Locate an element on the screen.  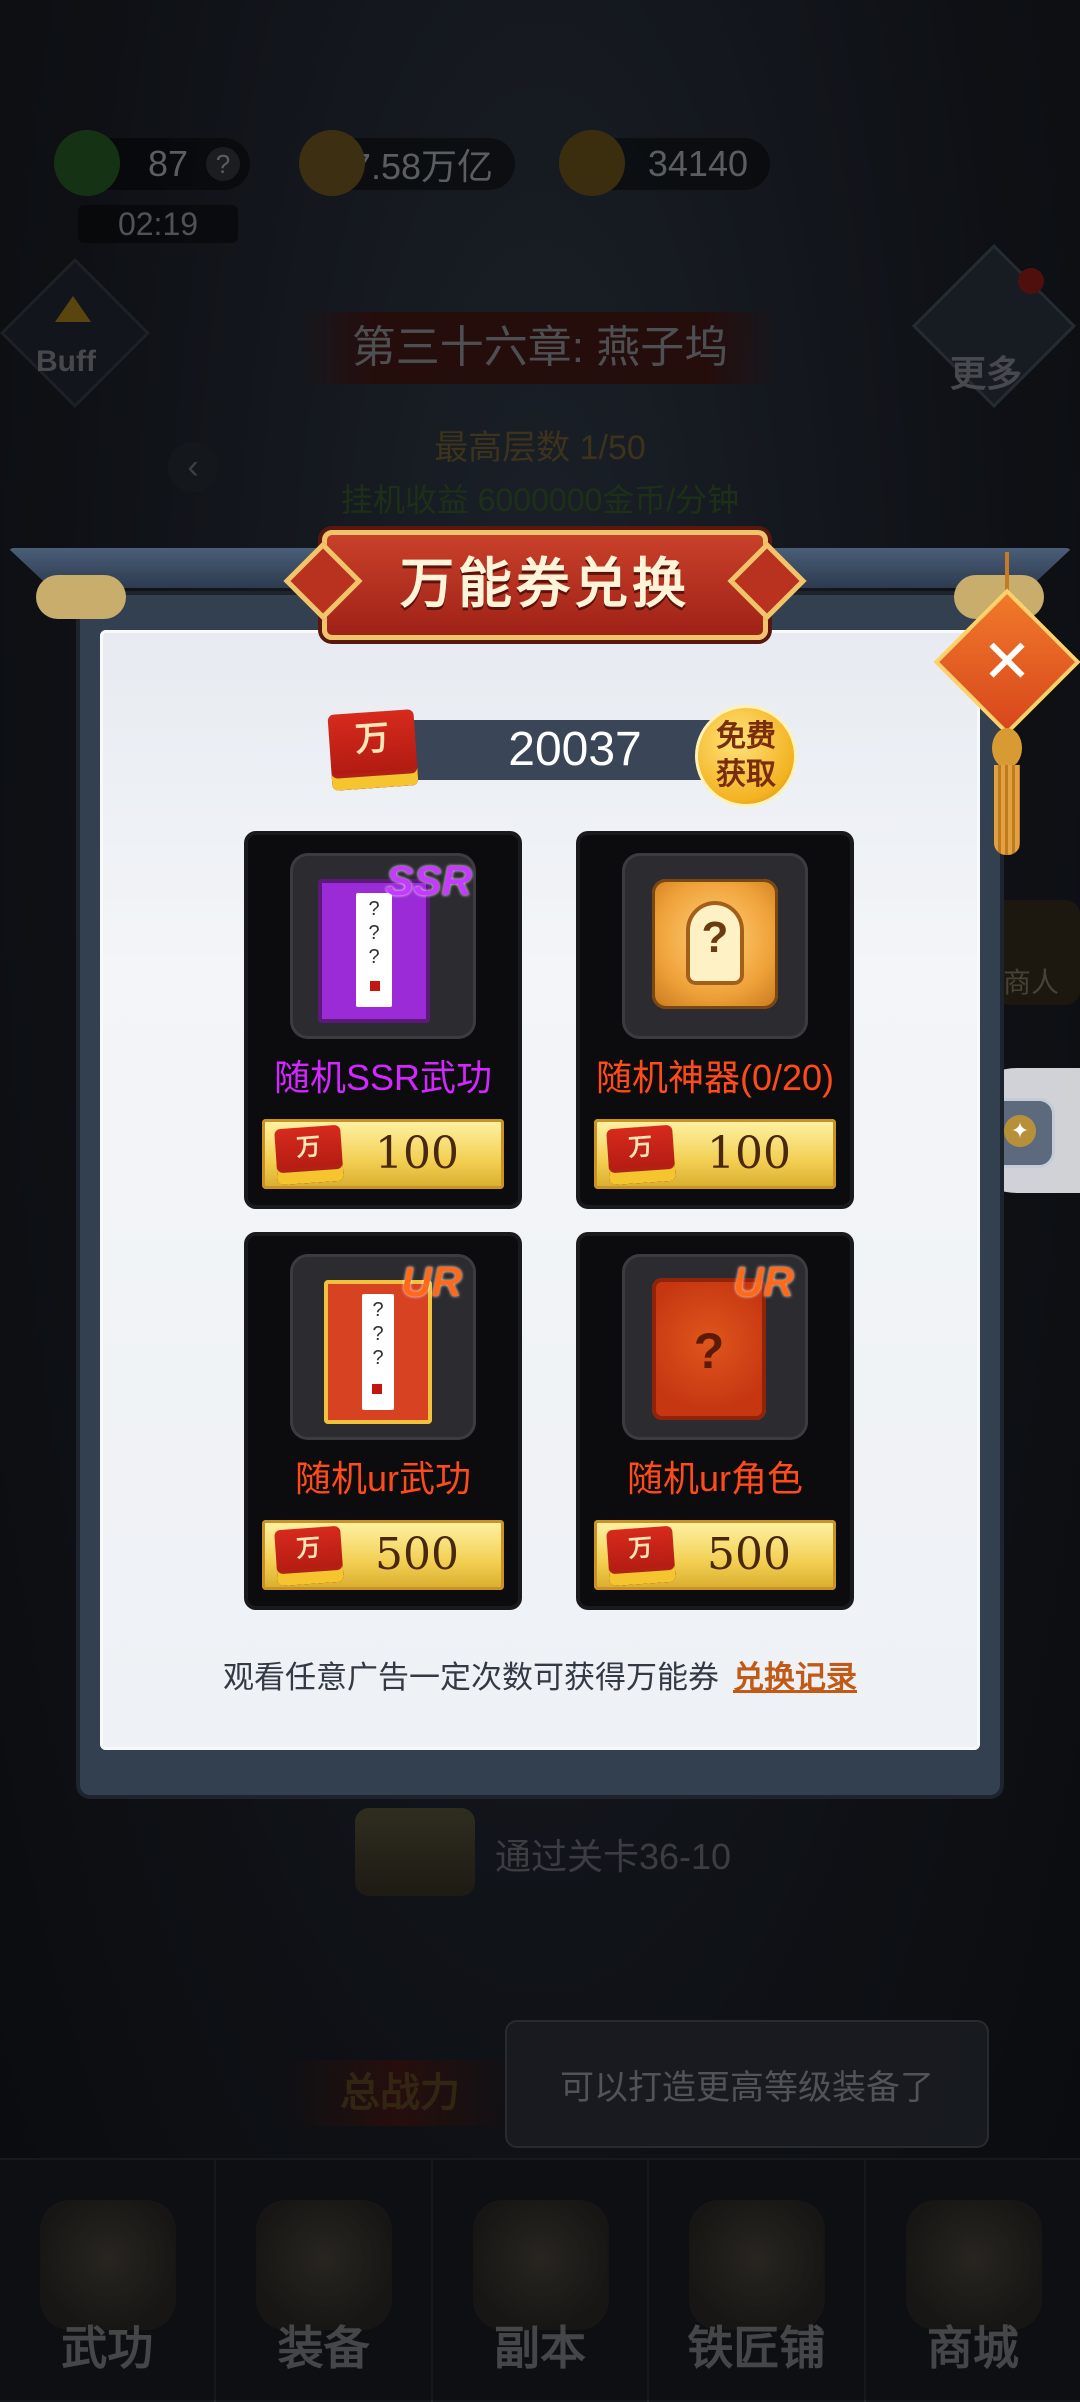
item-icon-frame: ??? SSR is located at coordinates (383, 946).